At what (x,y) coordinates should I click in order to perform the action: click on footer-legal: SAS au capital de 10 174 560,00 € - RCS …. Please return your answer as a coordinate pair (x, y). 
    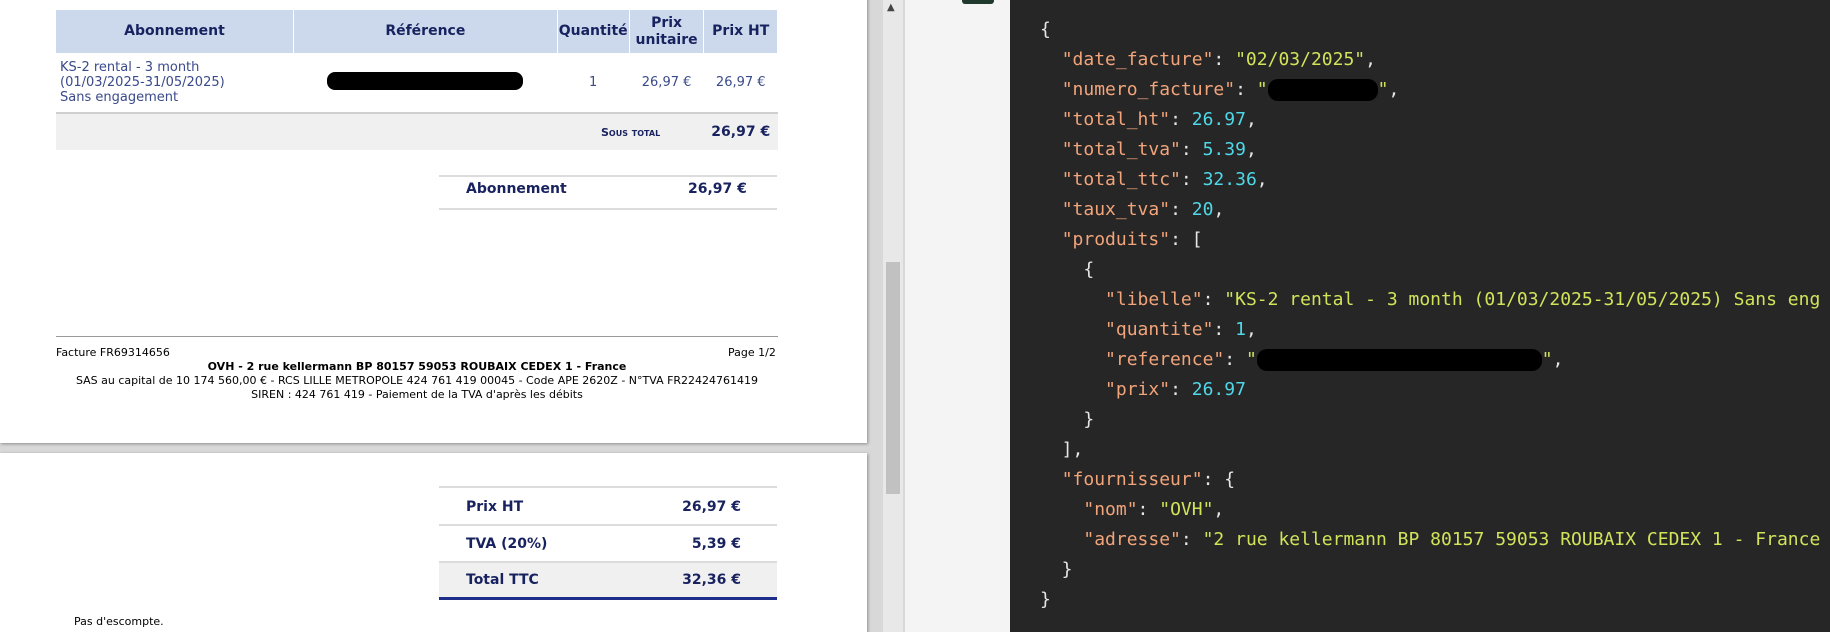
    Looking at the image, I should click on (417, 380).